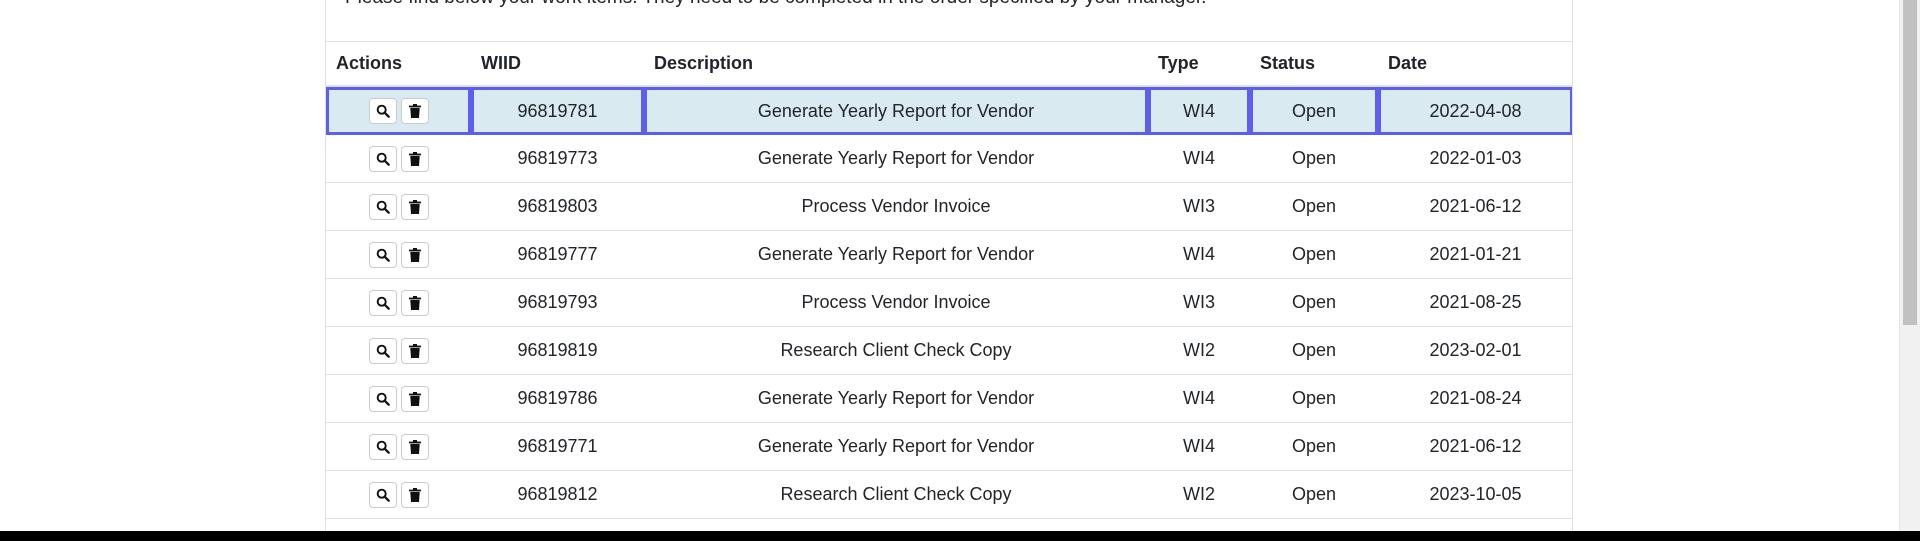  I want to click on cell-wiid: 96819773, so click(557, 159).